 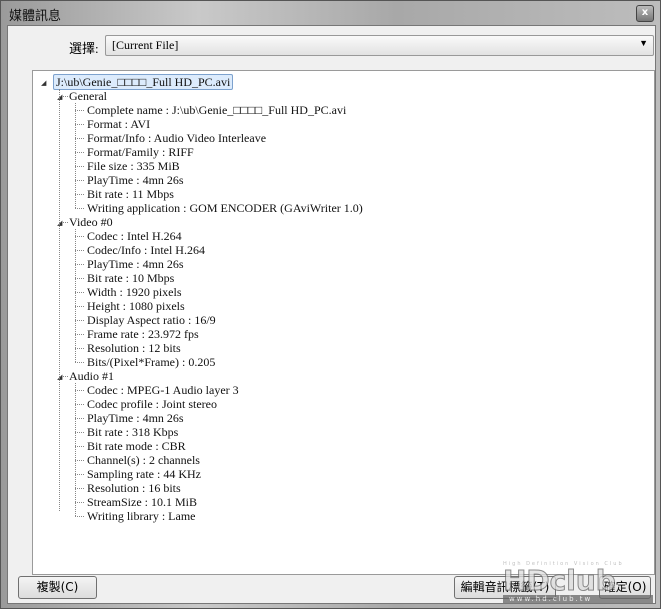 I want to click on tree-leaf-item: Format/Info : Audio Video Interleave, so click(x=176, y=138).